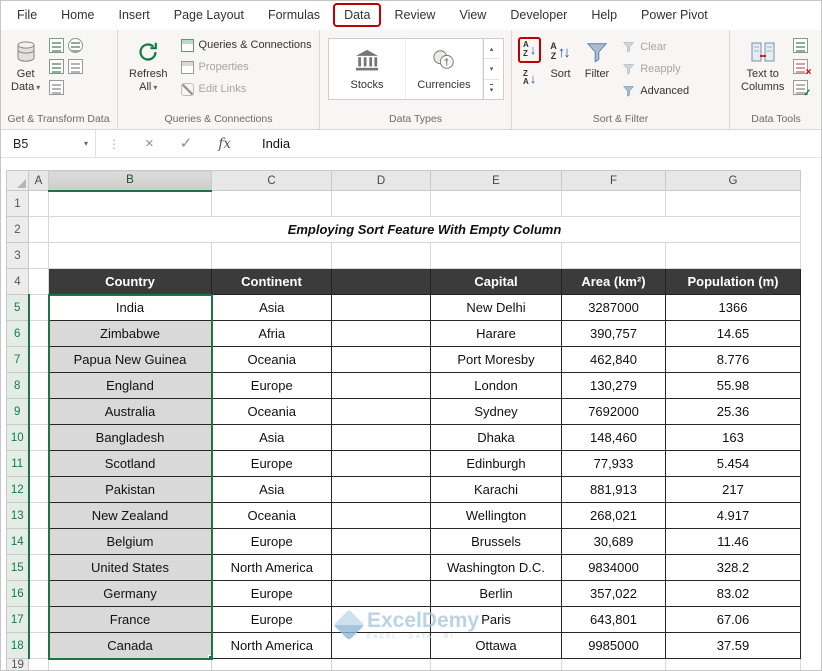 The image size is (822, 671). Describe the element at coordinates (733, 281) in the screenshot. I see `cell-G4: Population (m)` at that location.